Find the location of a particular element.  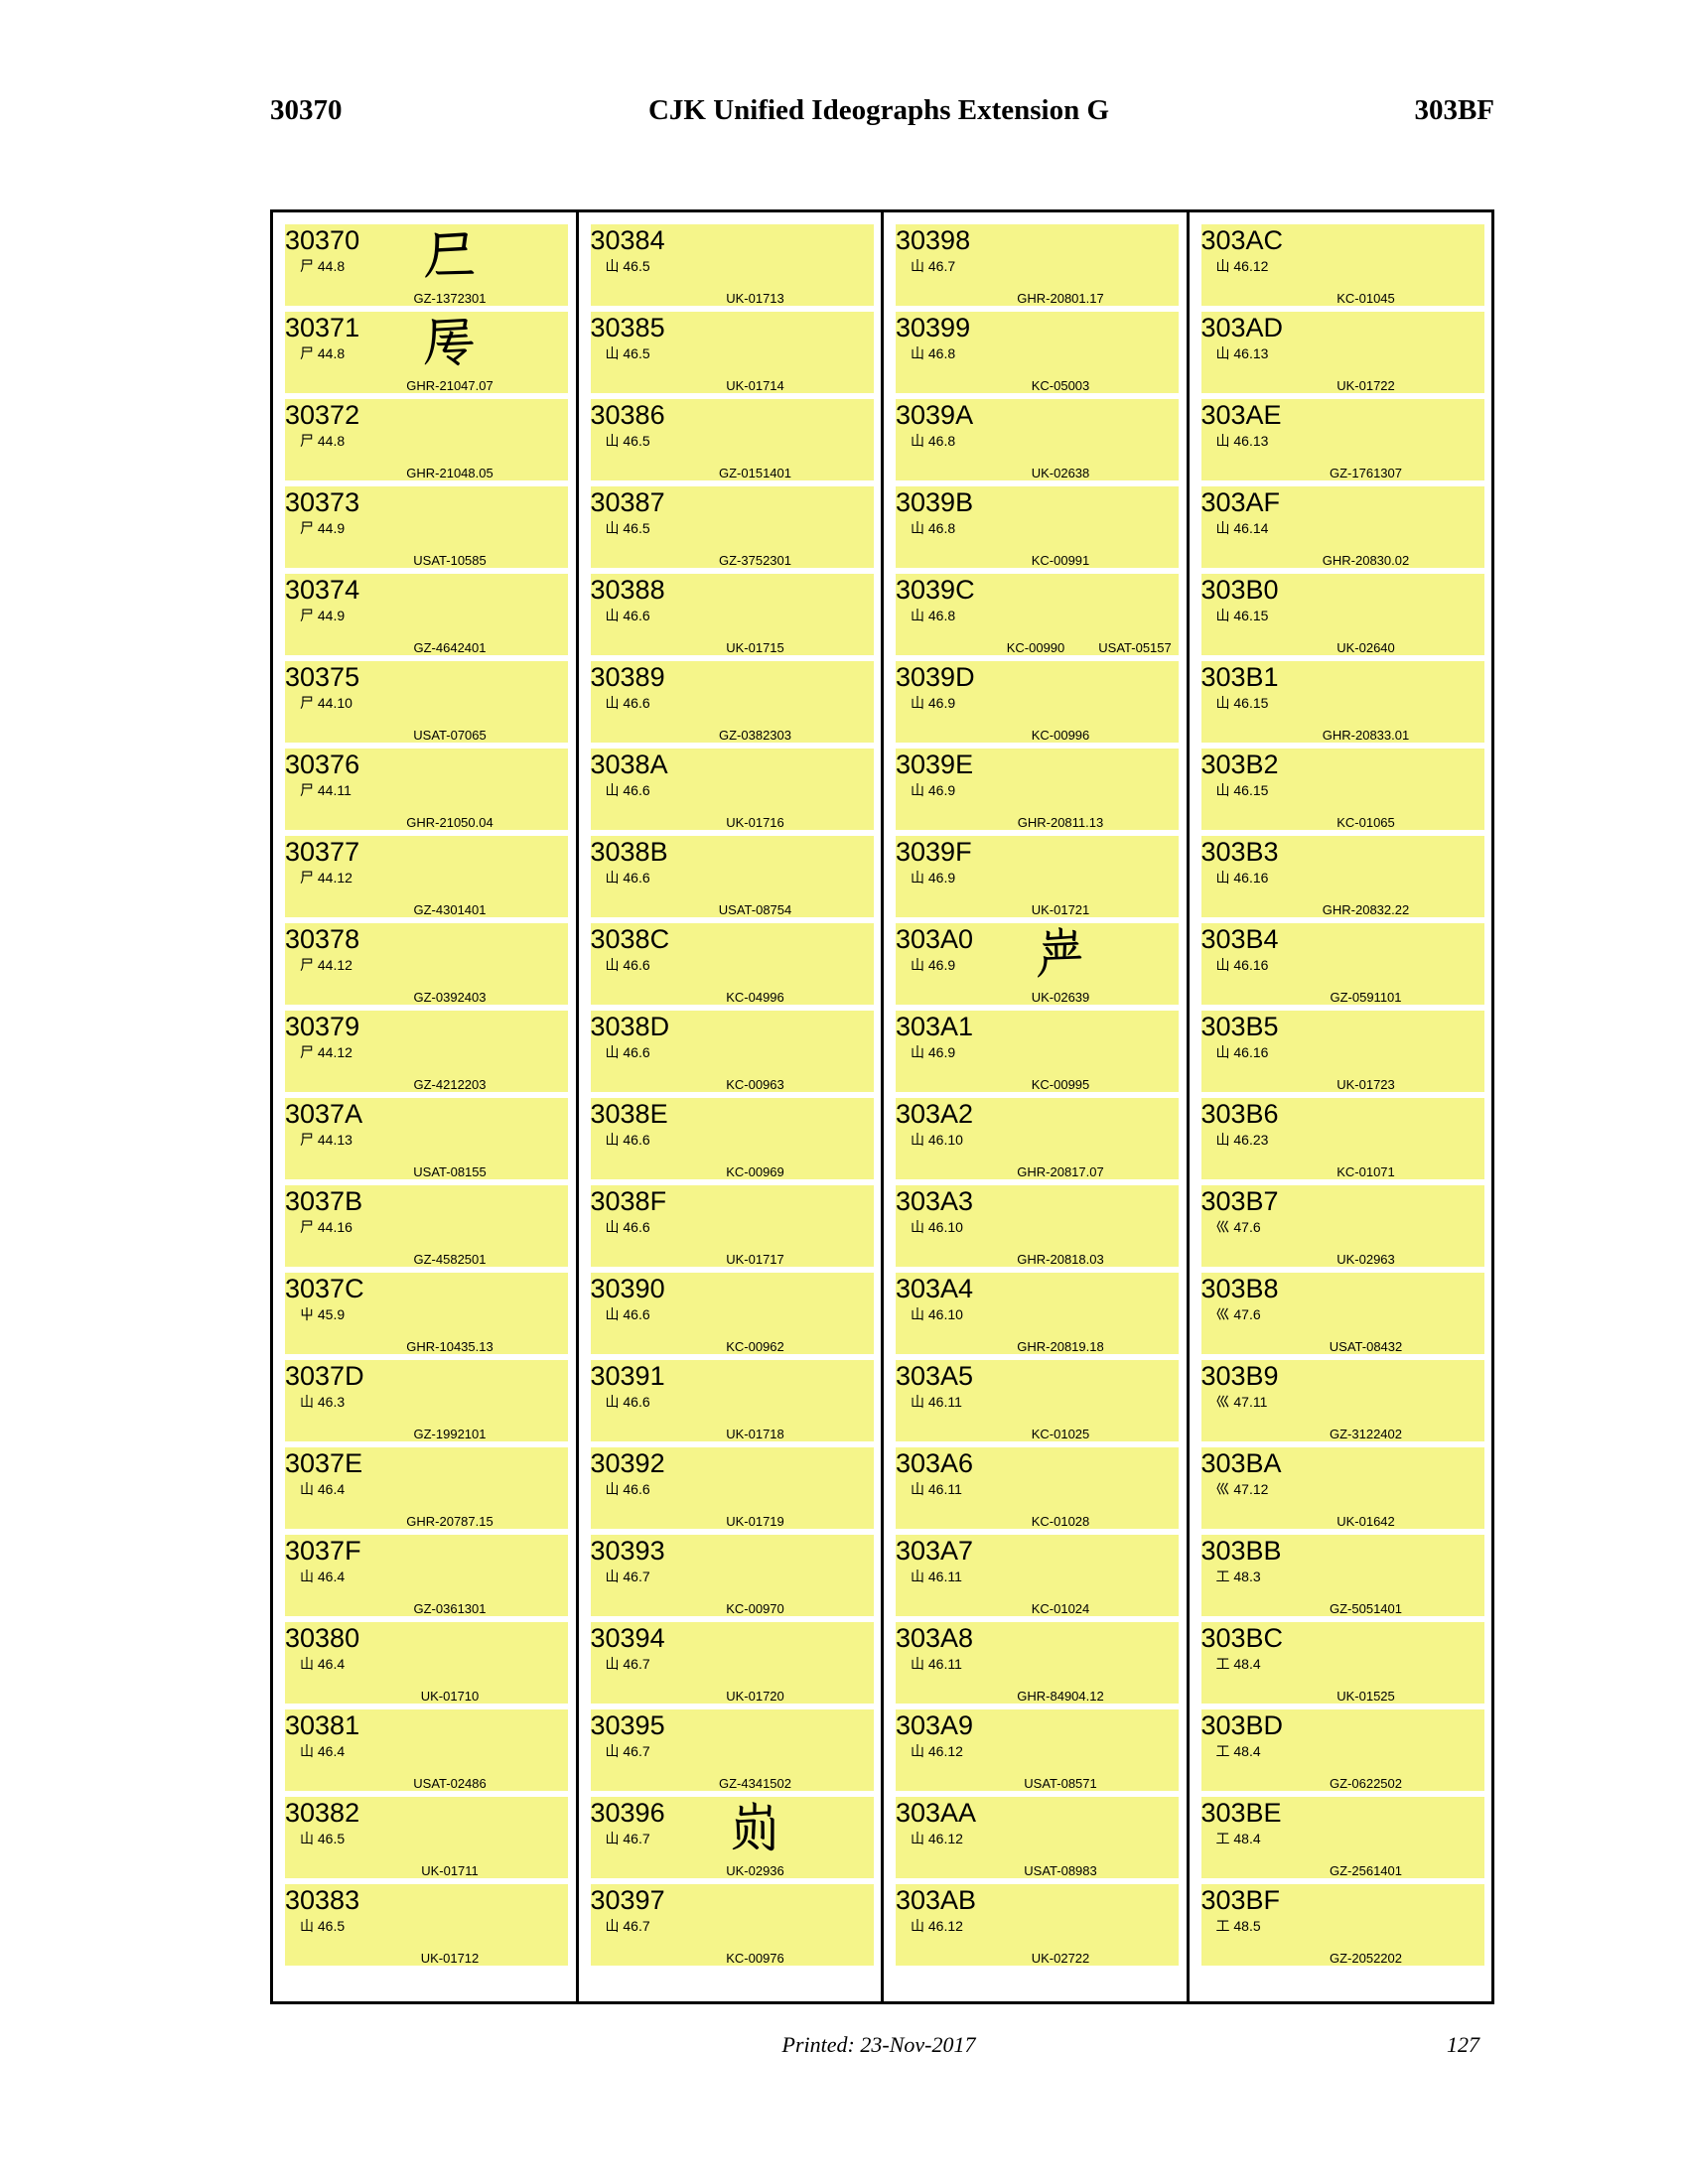

code-point-label: 3039C is located at coordinates (935, 590).